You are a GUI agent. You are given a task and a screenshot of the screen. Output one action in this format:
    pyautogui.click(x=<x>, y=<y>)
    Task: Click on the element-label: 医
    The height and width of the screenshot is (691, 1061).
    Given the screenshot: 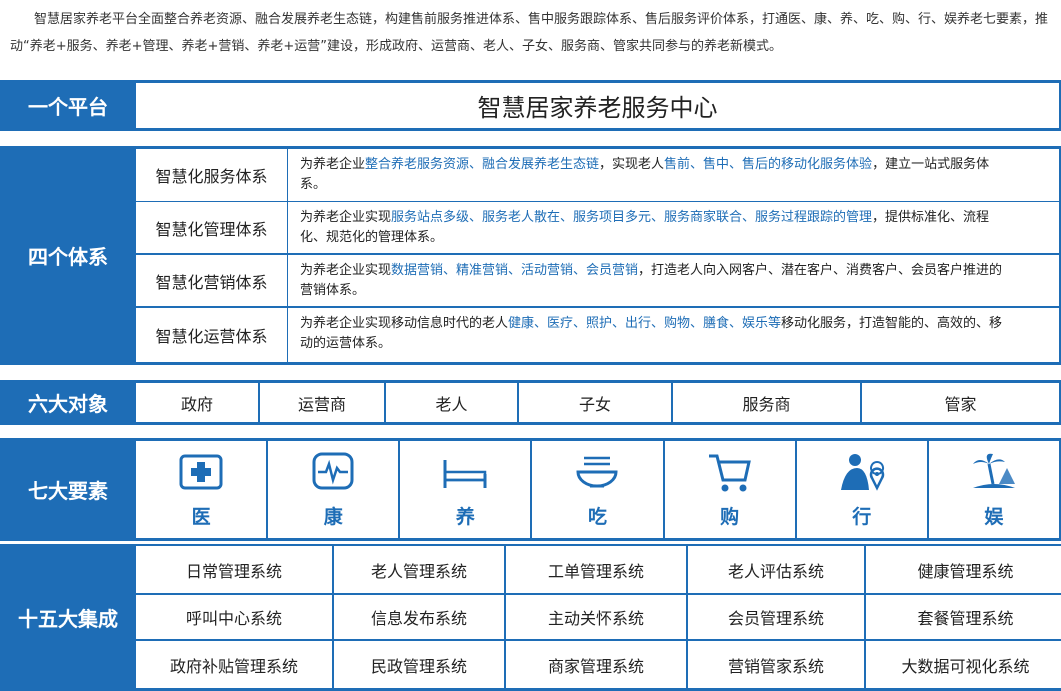 What is the action you would take?
    pyautogui.click(x=201, y=517)
    